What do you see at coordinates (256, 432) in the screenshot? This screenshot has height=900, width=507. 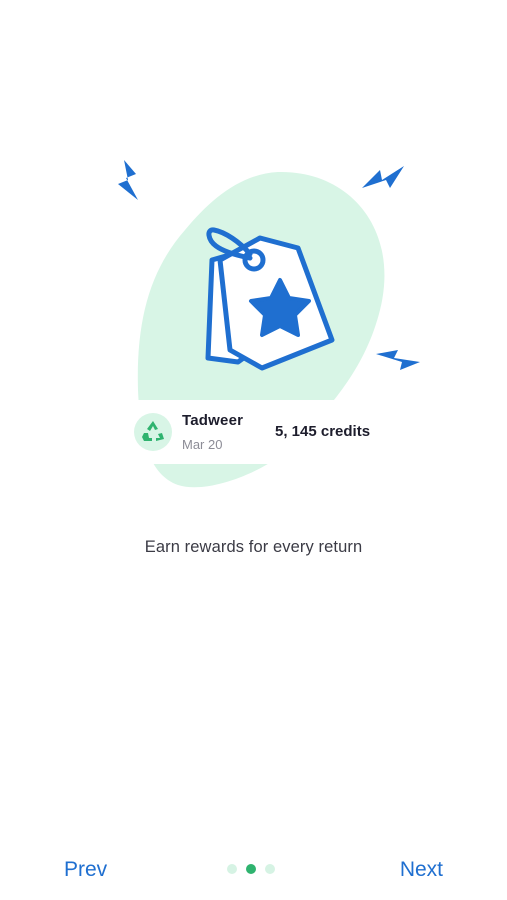 I see `reward-card: Tadweer Mar 20 5, 145 credits` at bounding box center [256, 432].